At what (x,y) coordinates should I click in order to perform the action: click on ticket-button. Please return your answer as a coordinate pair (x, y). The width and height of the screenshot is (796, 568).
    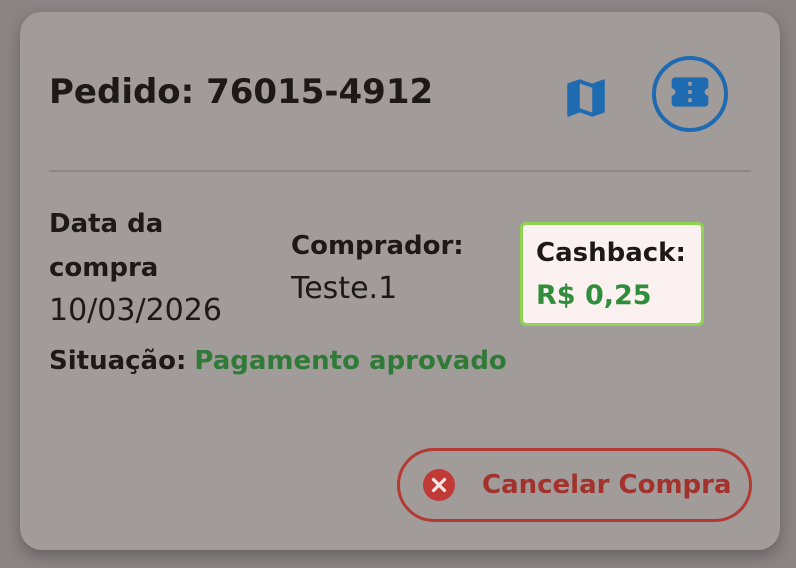
    Looking at the image, I should click on (690, 94).